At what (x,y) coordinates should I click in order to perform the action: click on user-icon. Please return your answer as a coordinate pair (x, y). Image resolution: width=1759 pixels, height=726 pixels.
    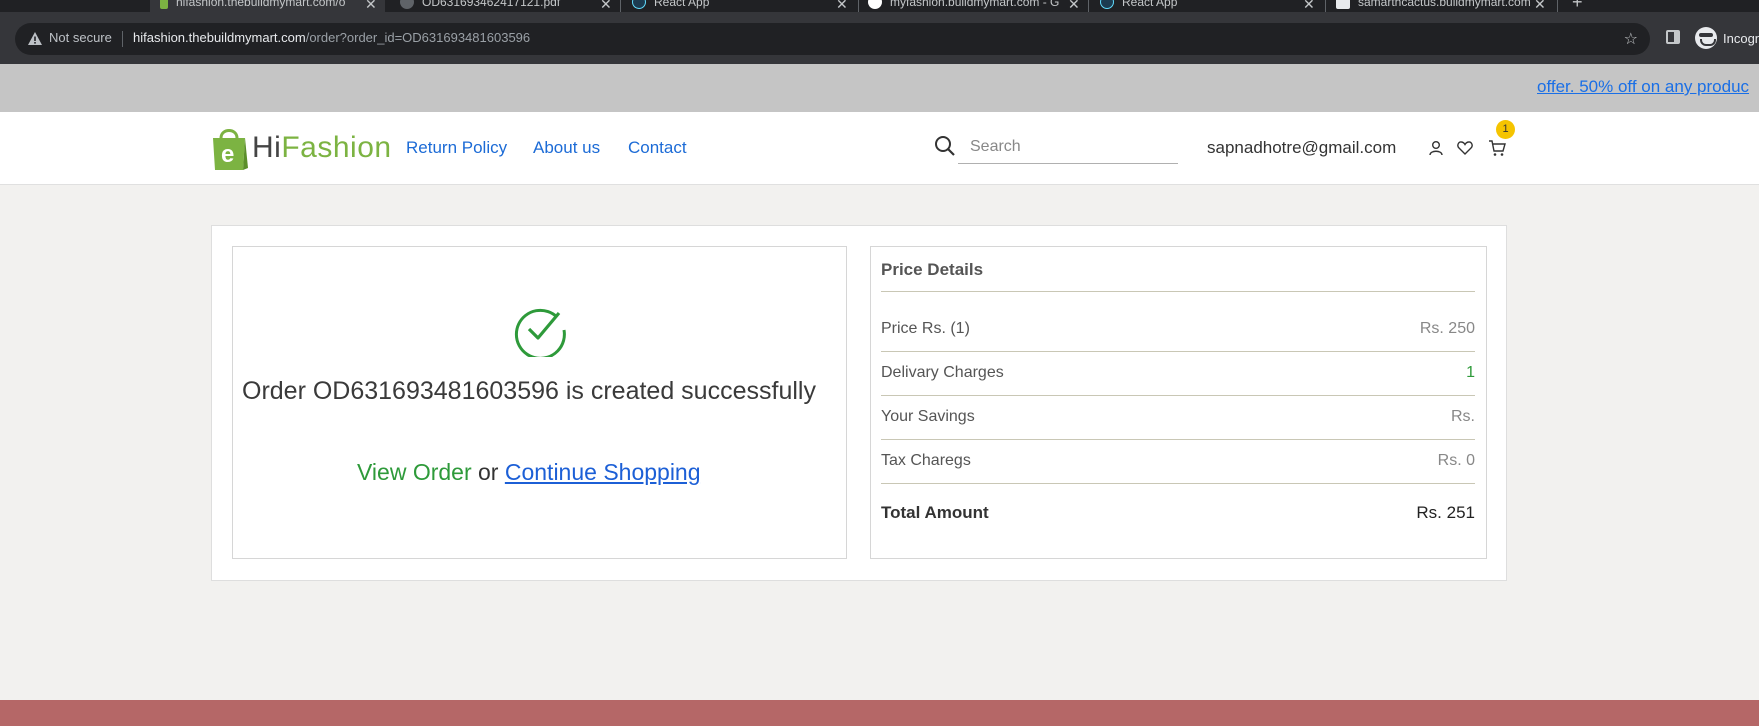
    Looking at the image, I should click on (1436, 148).